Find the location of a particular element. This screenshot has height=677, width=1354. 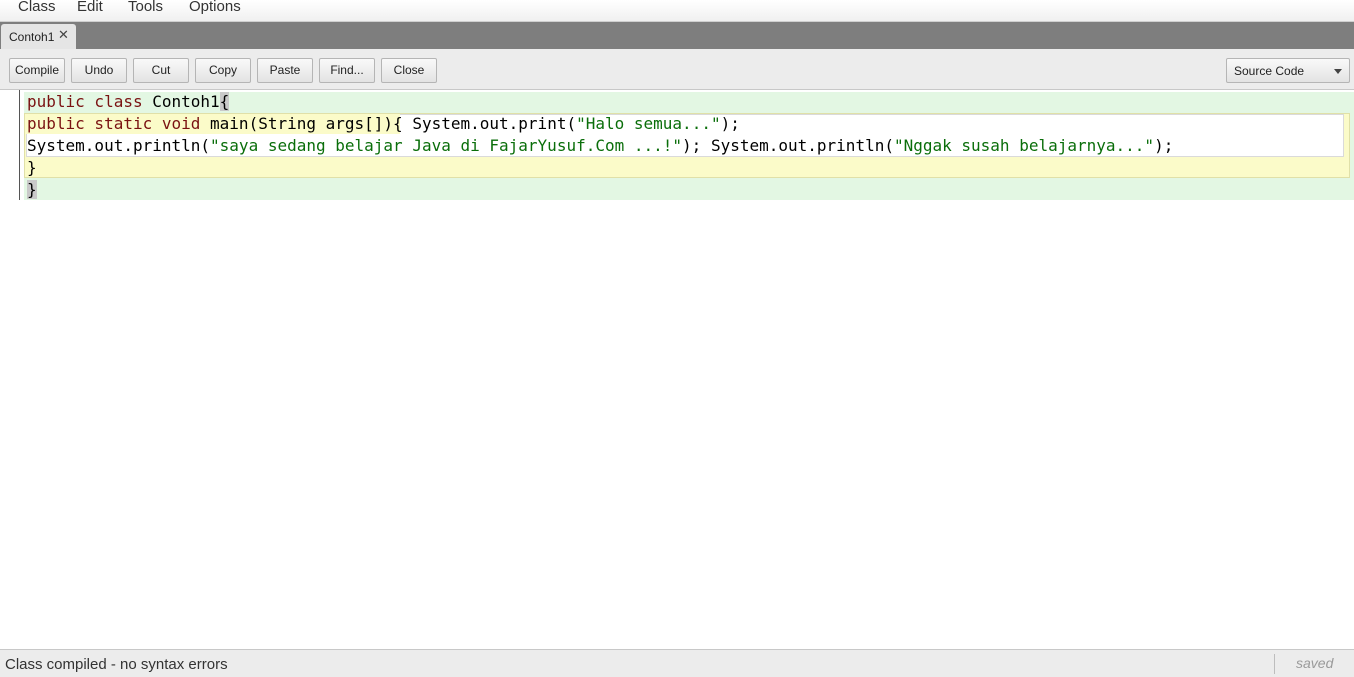

menu-options: Options is located at coordinates (215, 7).